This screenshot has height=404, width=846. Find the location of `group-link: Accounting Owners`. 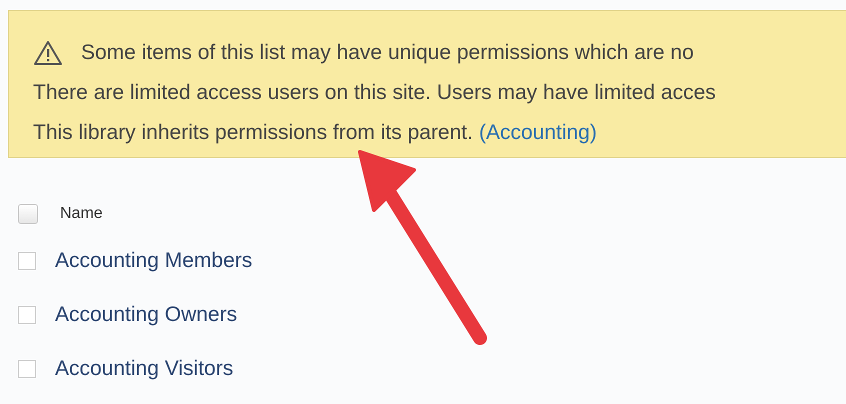

group-link: Accounting Owners is located at coordinates (146, 315).